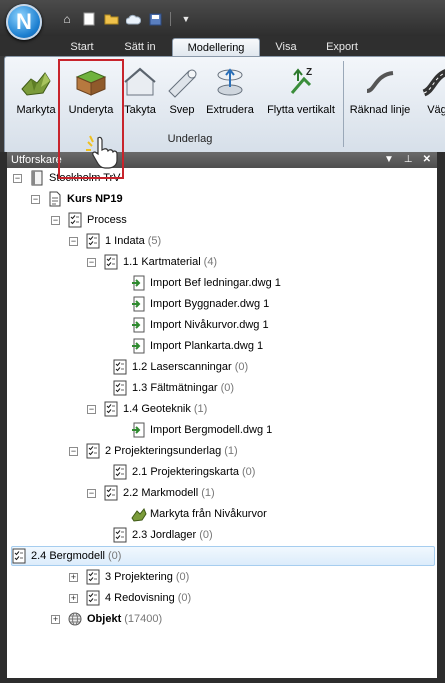 This screenshot has height=683, width=445. I want to click on svep-label: Svep, so click(182, 110).